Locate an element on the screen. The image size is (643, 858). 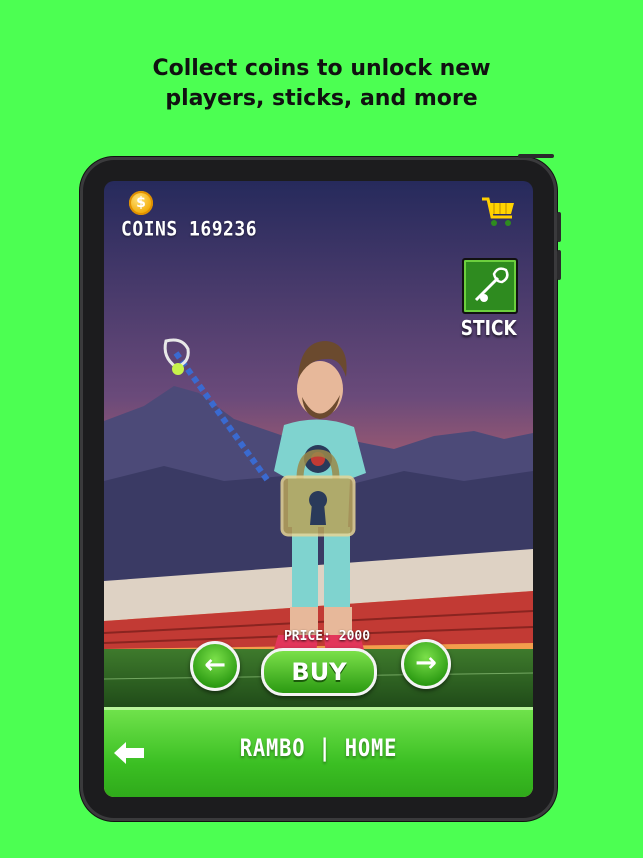
shopping-cart-icon is located at coordinates (498, 211).